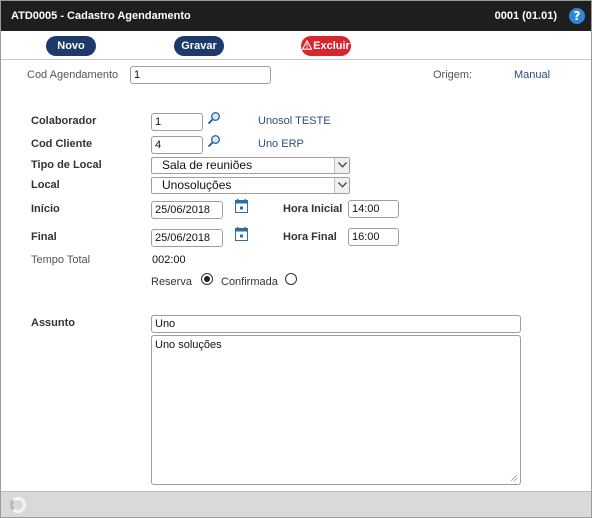 The height and width of the screenshot is (518, 592). I want to click on tipo-local-select: Sala de reuniões, so click(250, 165).